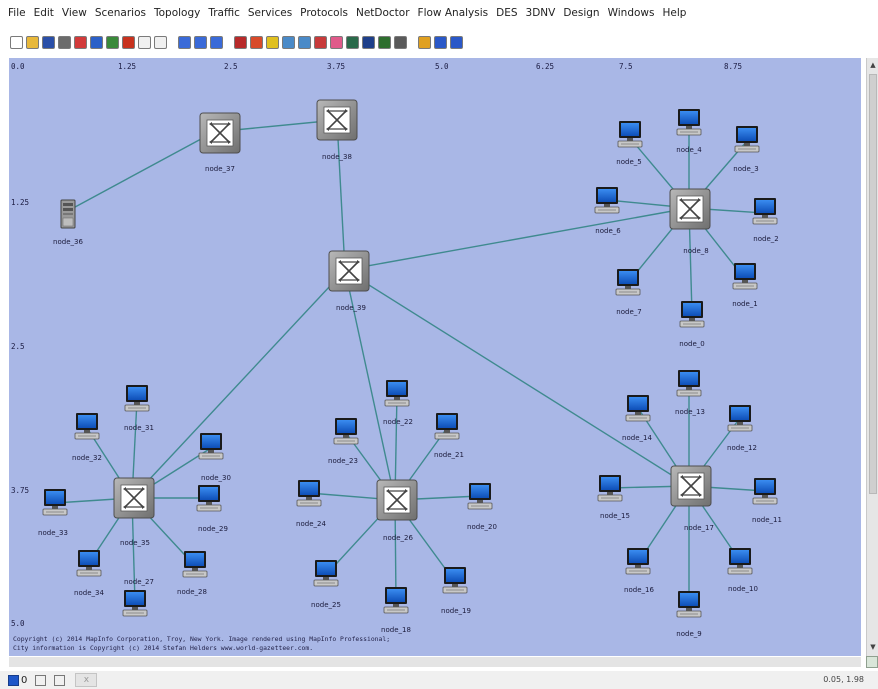  Describe the element at coordinates (96, 42) in the screenshot. I see `report-icon` at that location.